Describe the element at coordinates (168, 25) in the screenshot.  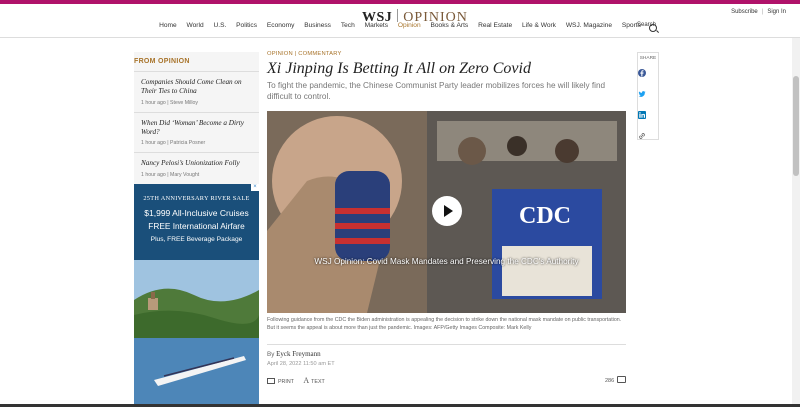
I see `nav-home: Home` at that location.